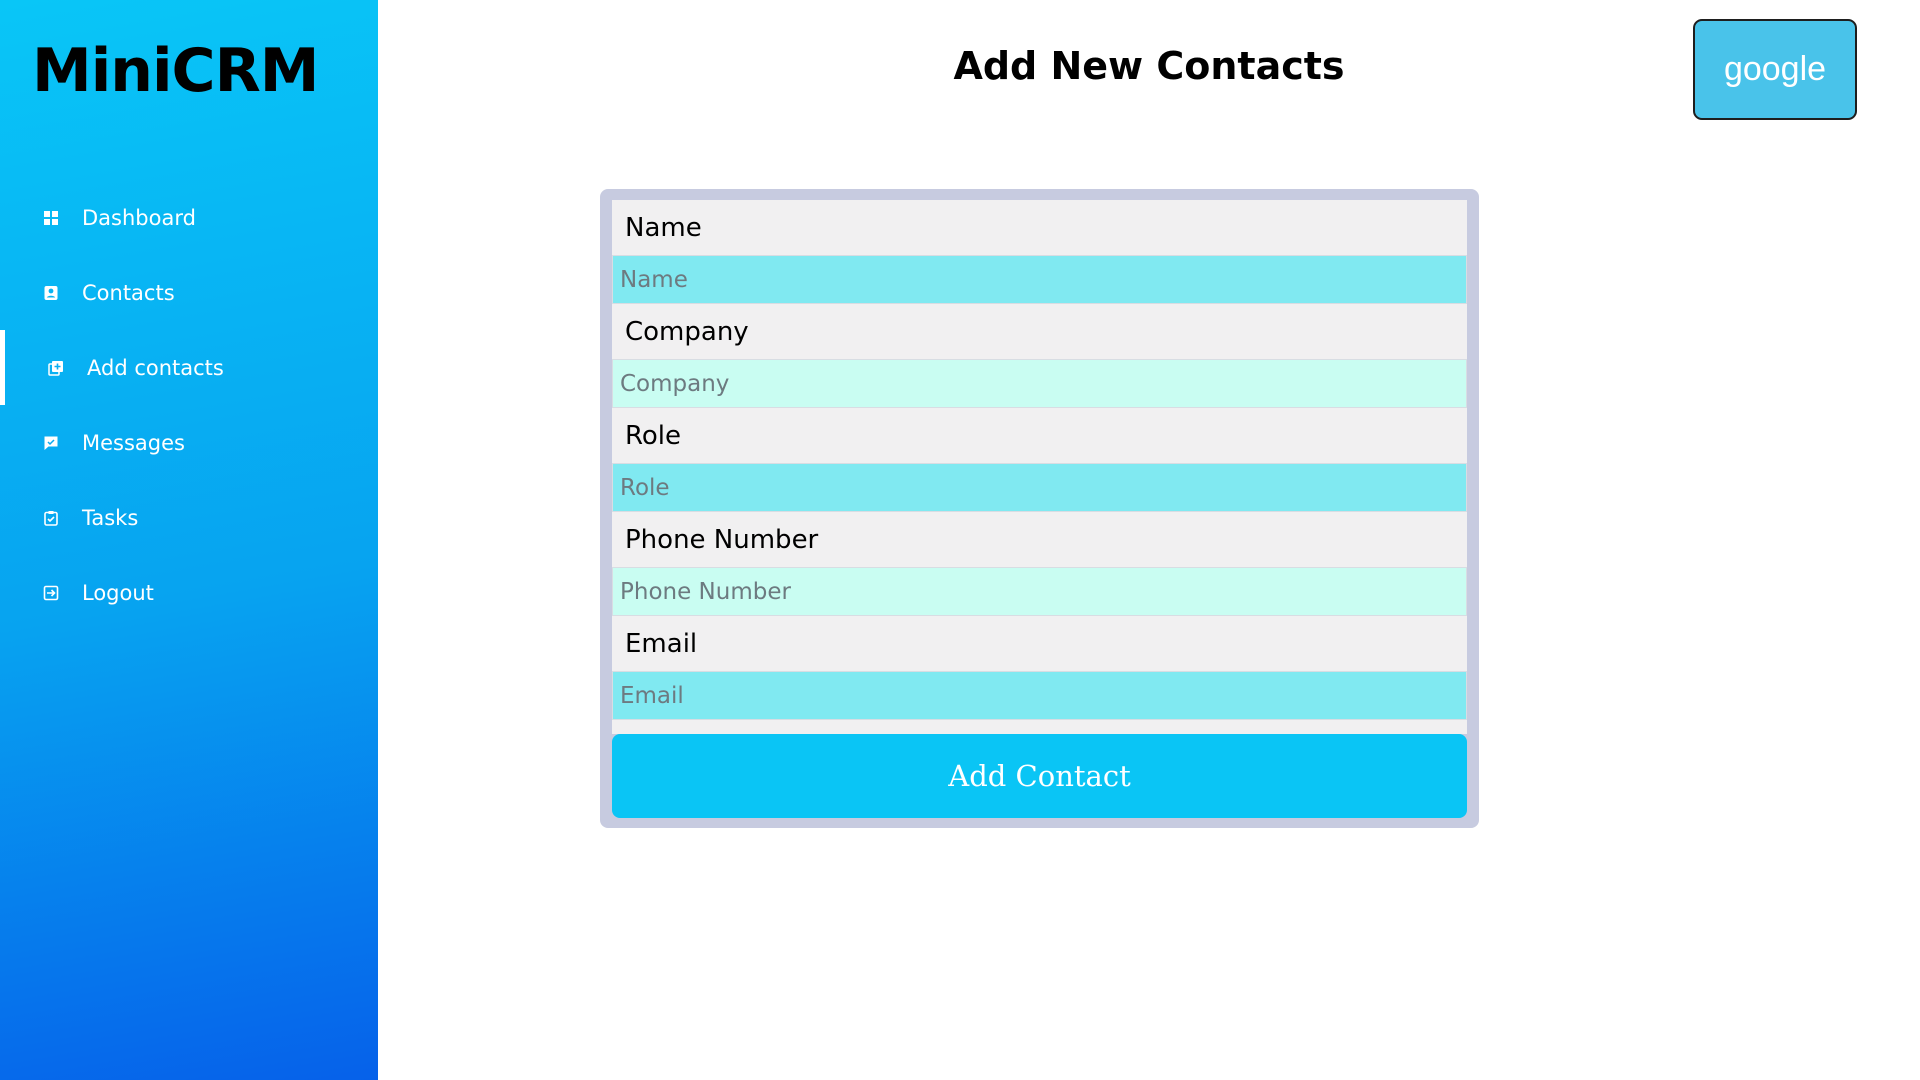 This screenshot has height=1080, width=1920. What do you see at coordinates (56, 368) in the screenshot?
I see `add-contact-icon` at bounding box center [56, 368].